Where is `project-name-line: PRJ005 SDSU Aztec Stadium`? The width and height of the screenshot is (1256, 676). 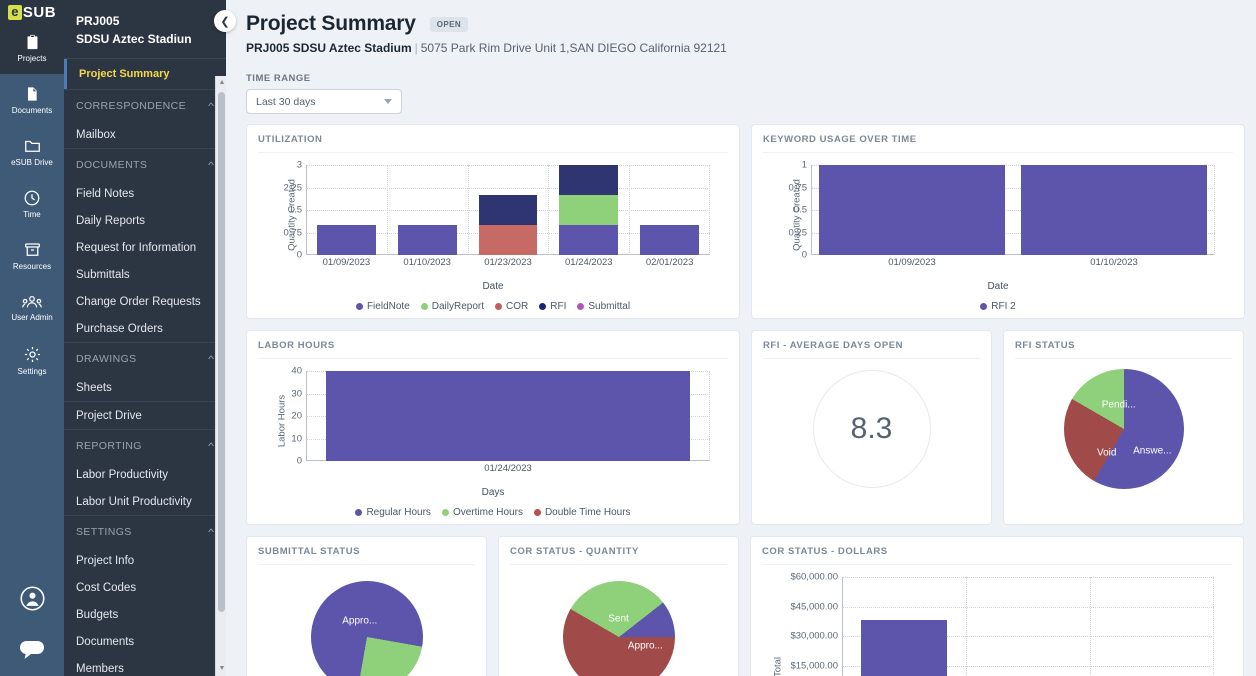 project-name-line: PRJ005 SDSU Aztec Stadium is located at coordinates (329, 48).